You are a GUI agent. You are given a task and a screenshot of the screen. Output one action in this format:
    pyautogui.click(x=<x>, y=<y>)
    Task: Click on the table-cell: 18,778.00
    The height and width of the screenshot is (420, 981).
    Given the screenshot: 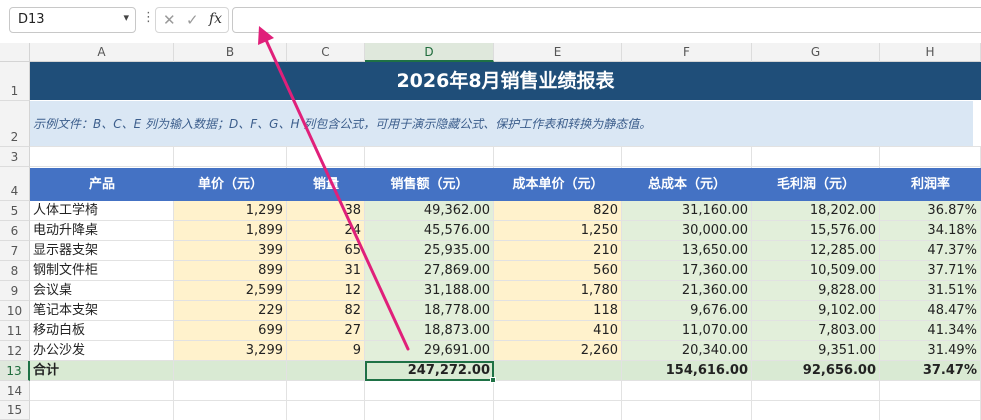 What is the action you would take?
    pyautogui.click(x=429, y=311)
    